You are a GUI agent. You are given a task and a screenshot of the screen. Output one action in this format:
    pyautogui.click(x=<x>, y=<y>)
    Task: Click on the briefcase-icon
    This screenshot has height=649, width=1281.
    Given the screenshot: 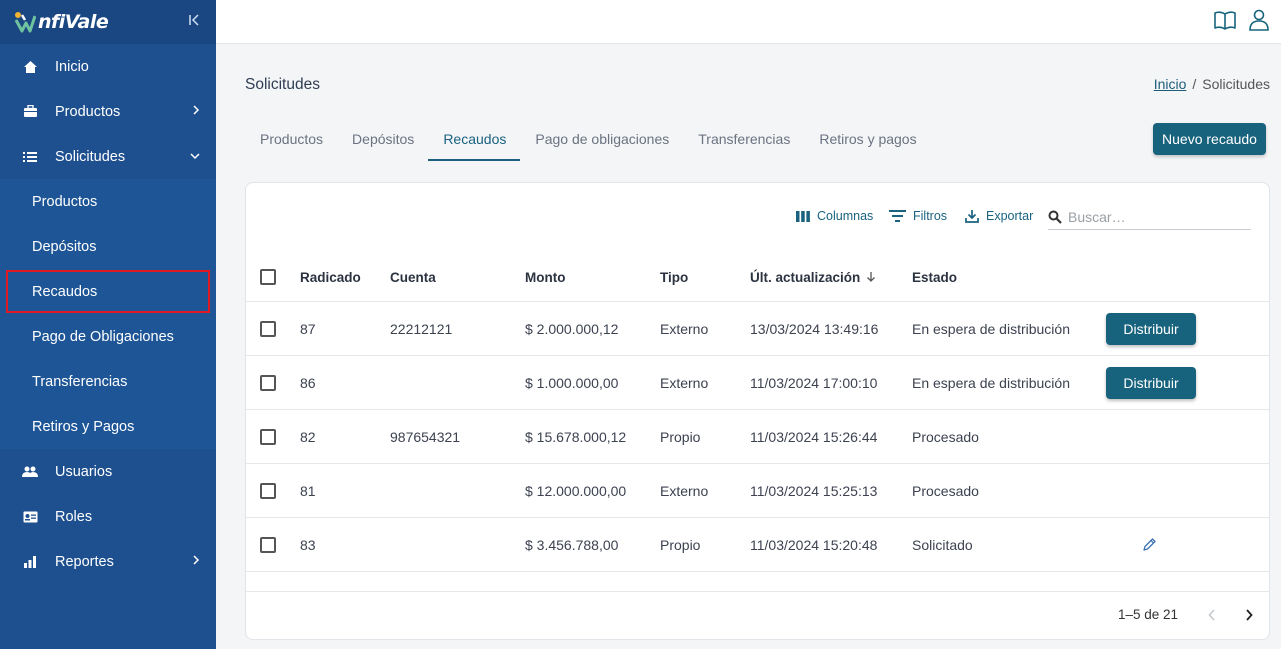 What is the action you would take?
    pyautogui.click(x=30, y=112)
    